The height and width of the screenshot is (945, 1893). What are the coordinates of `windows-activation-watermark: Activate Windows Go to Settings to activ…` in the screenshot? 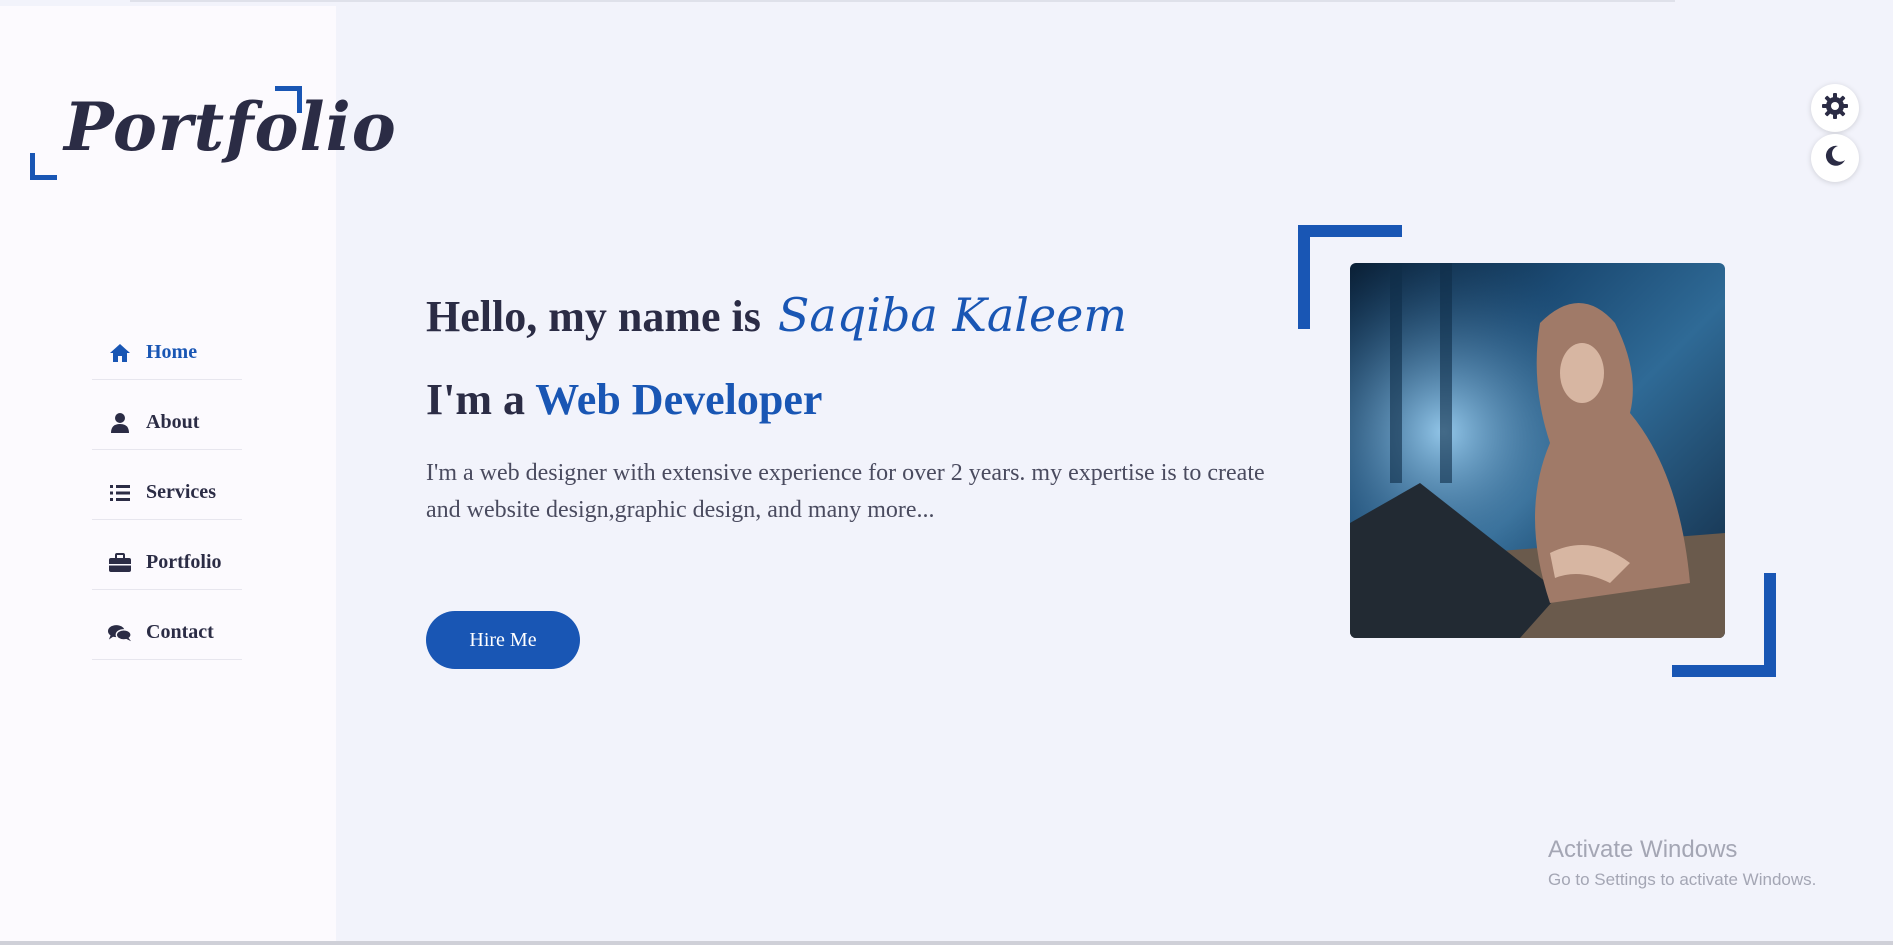 It's located at (1682, 863).